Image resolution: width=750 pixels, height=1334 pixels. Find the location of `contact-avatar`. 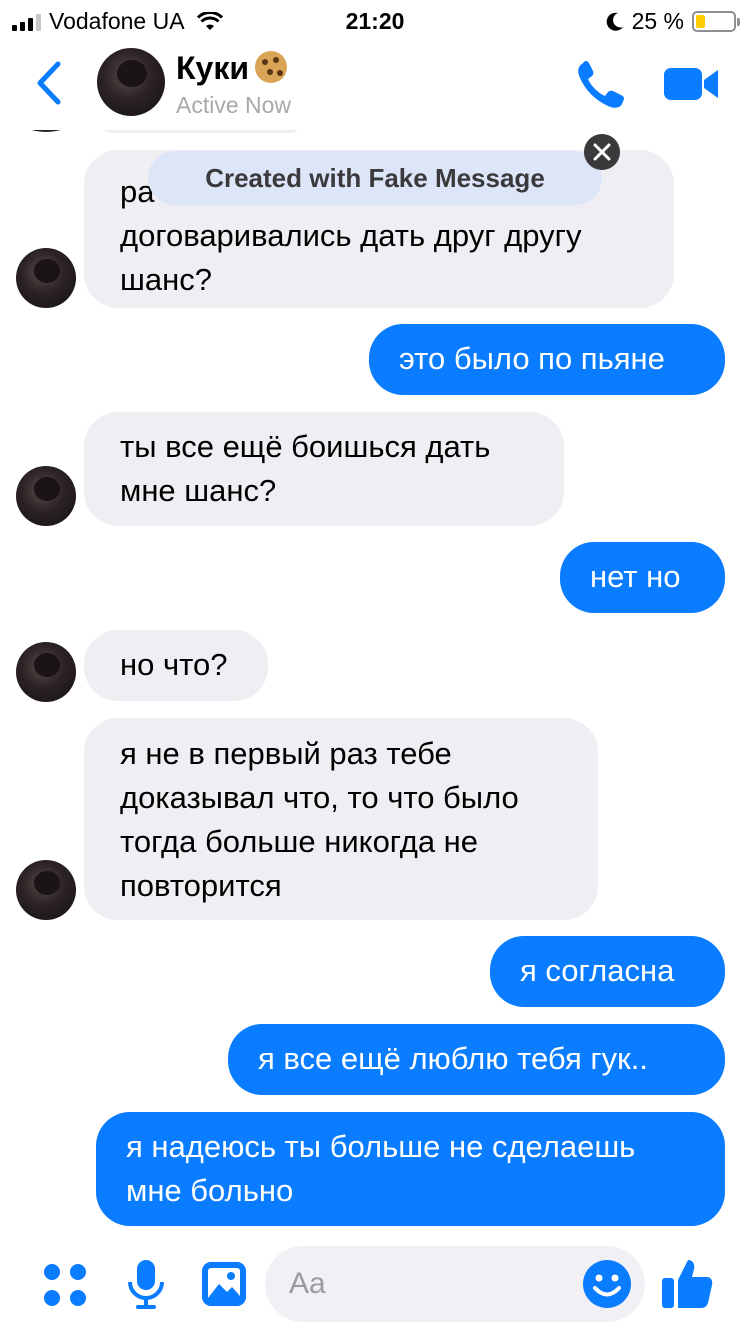

contact-avatar is located at coordinates (131, 82).